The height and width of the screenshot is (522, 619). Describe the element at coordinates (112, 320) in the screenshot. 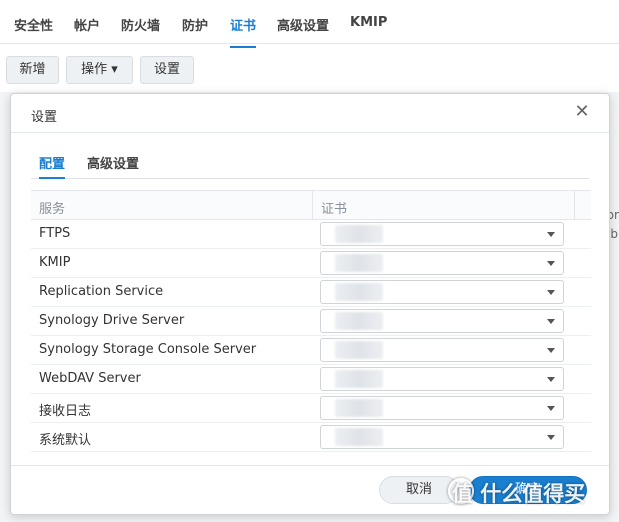

I see `service-name: Synology Drive Server` at that location.